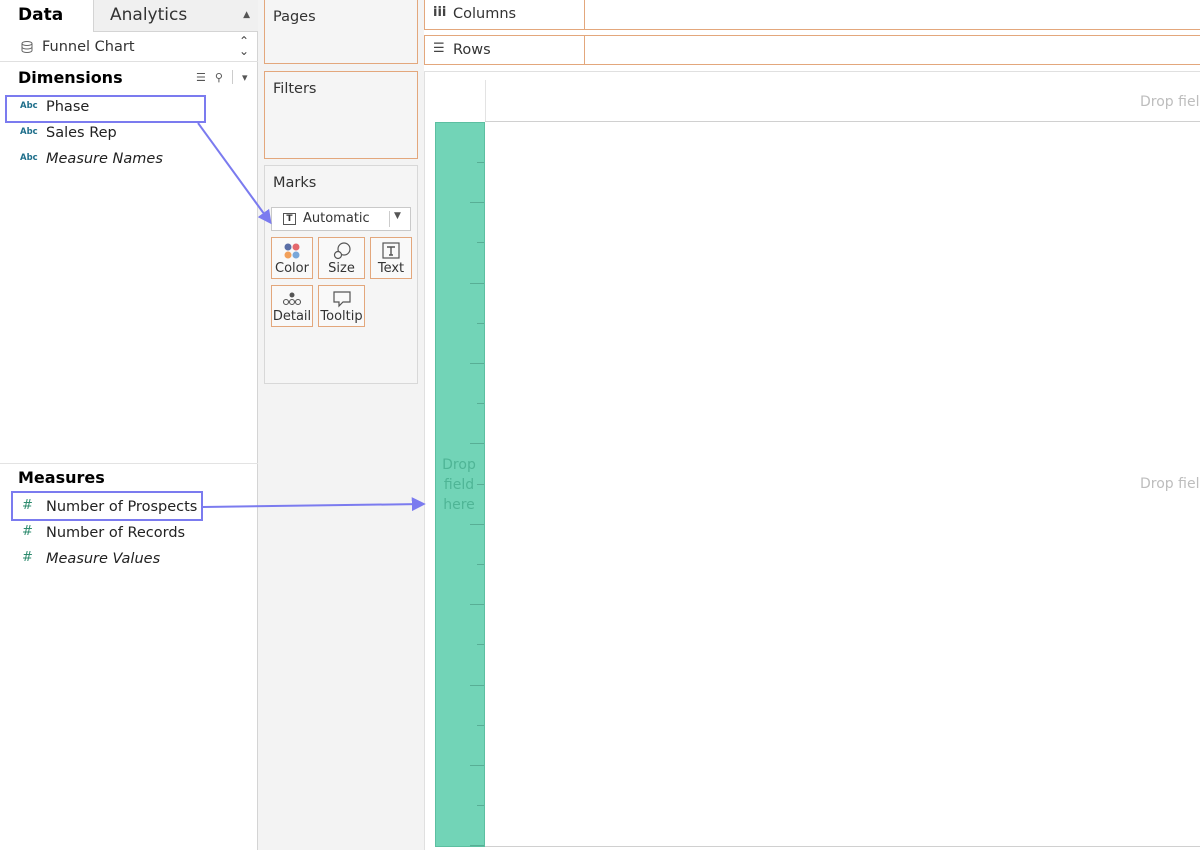 The height and width of the screenshot is (850, 1200). What do you see at coordinates (107, 506) in the screenshot?
I see `prospects-highlight-box` at bounding box center [107, 506].